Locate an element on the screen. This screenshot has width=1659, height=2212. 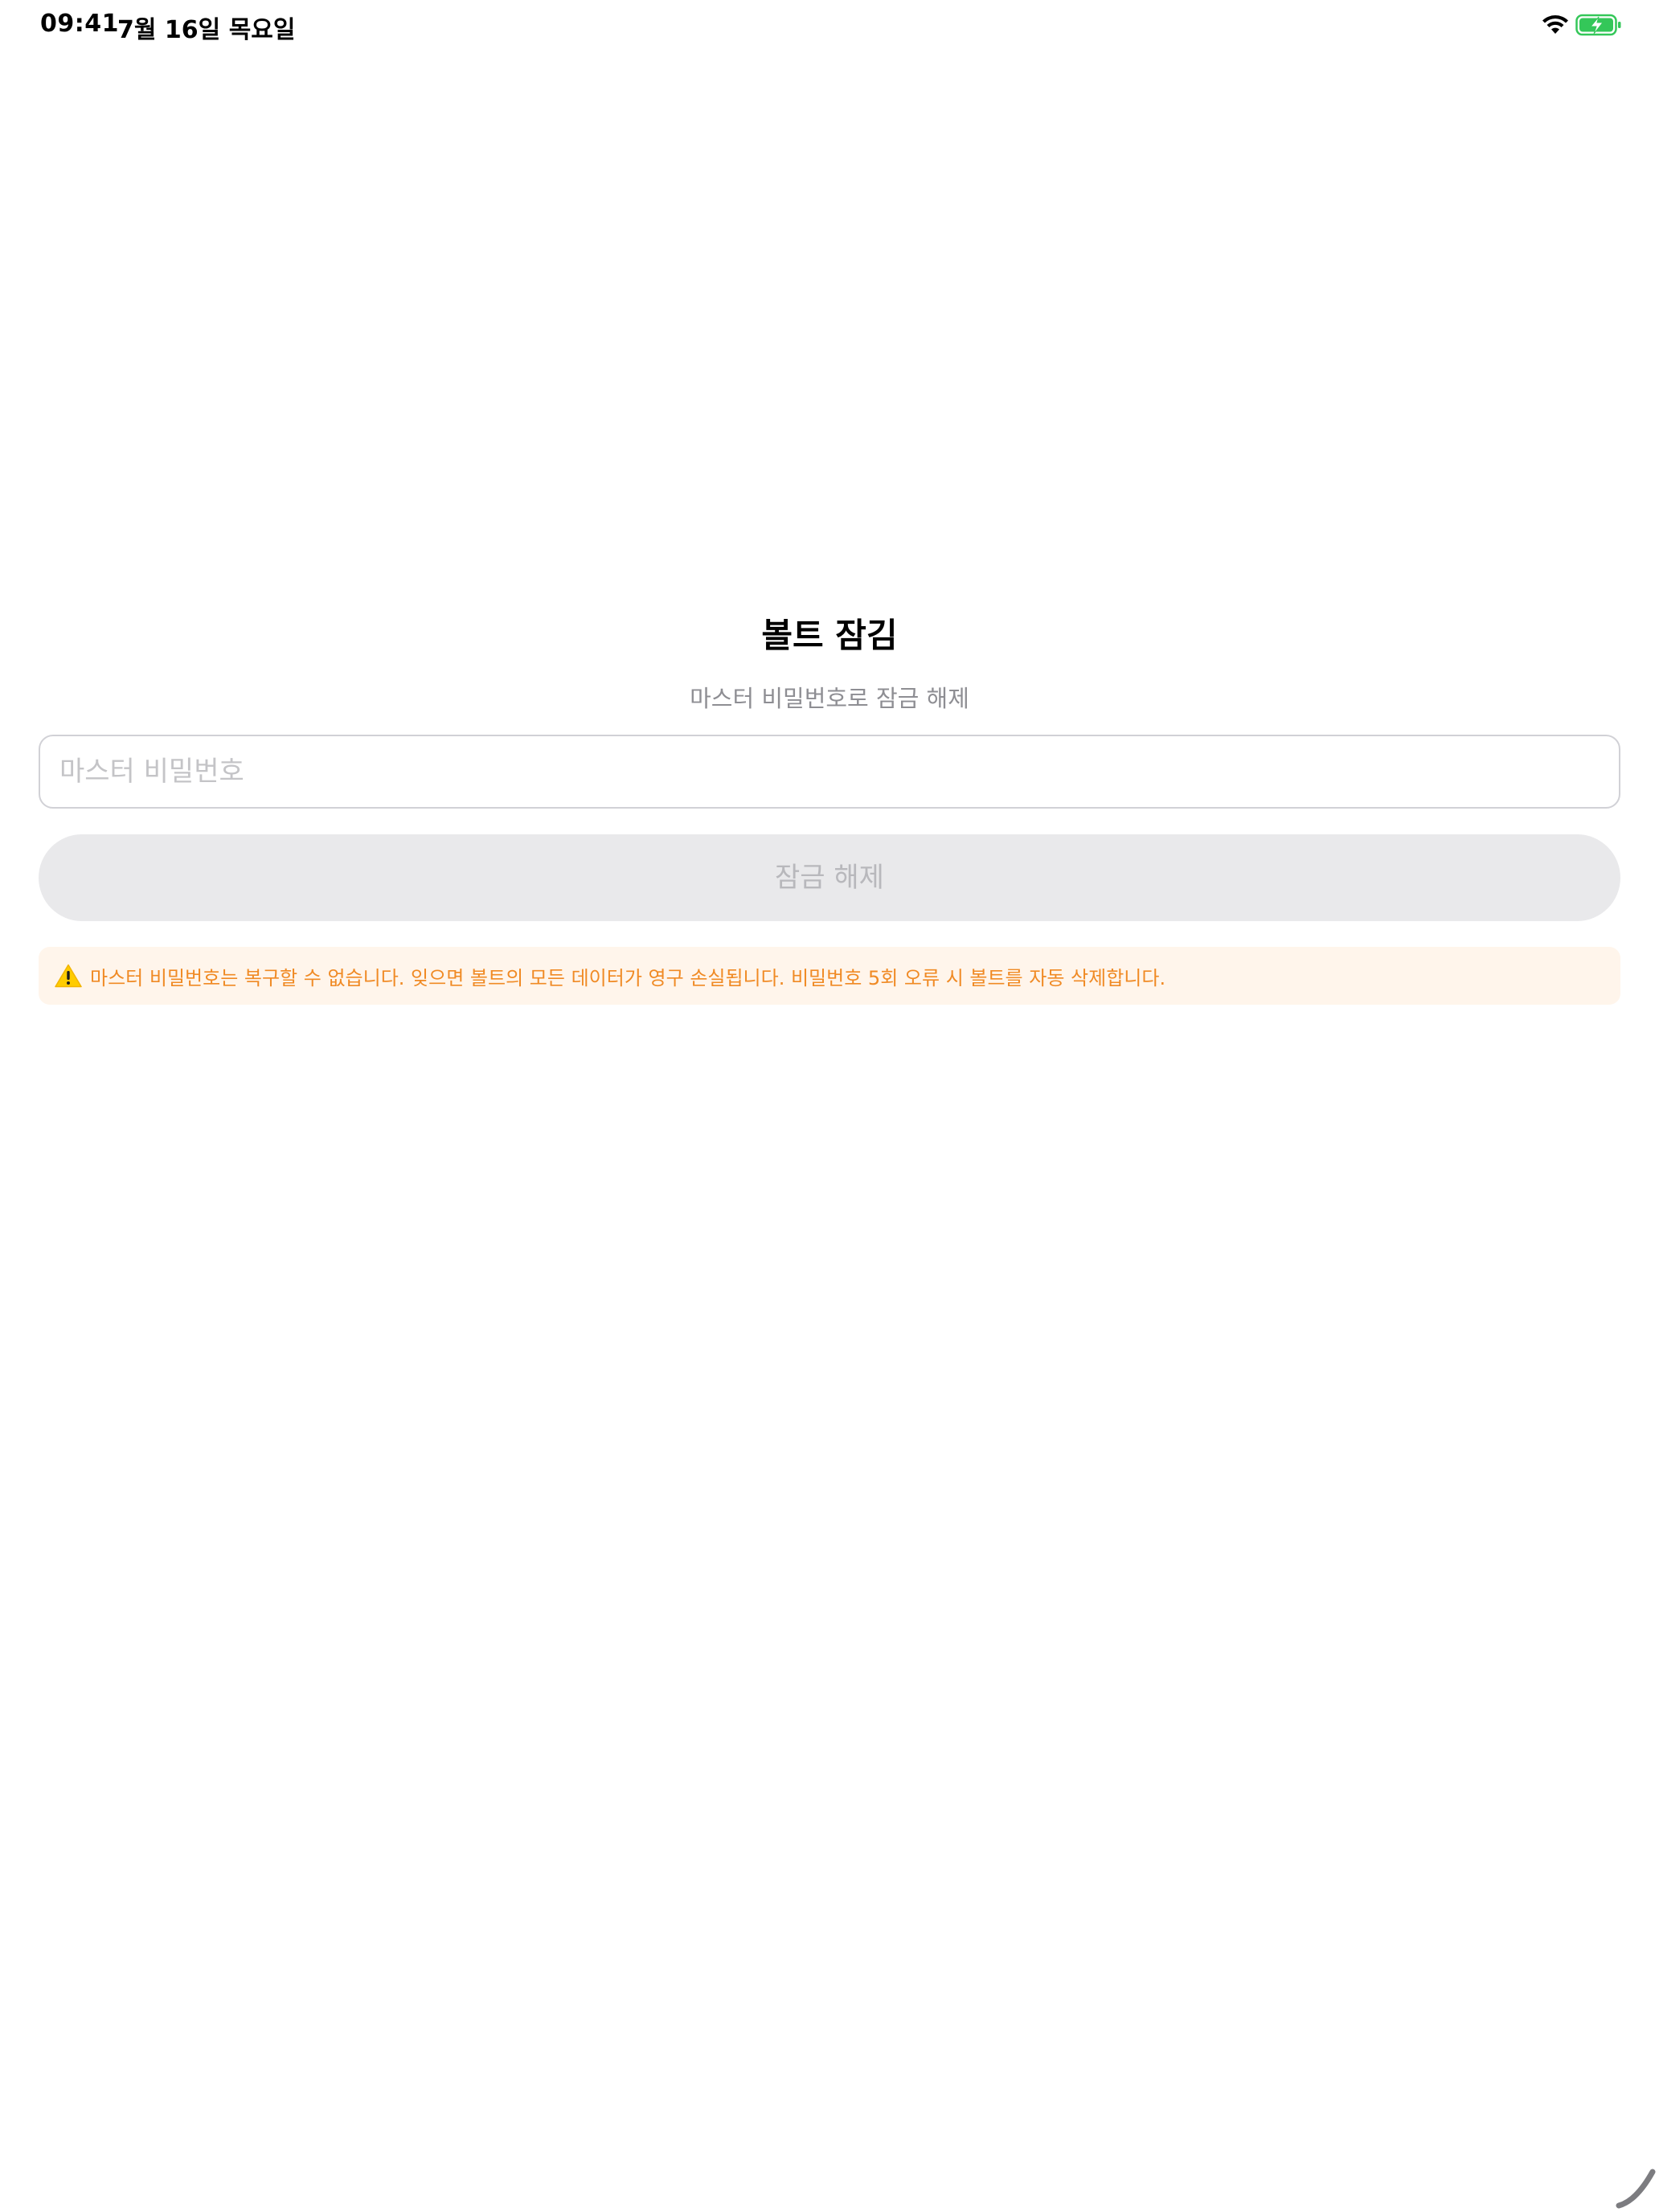
status-time: 09:41 is located at coordinates (79, 24).